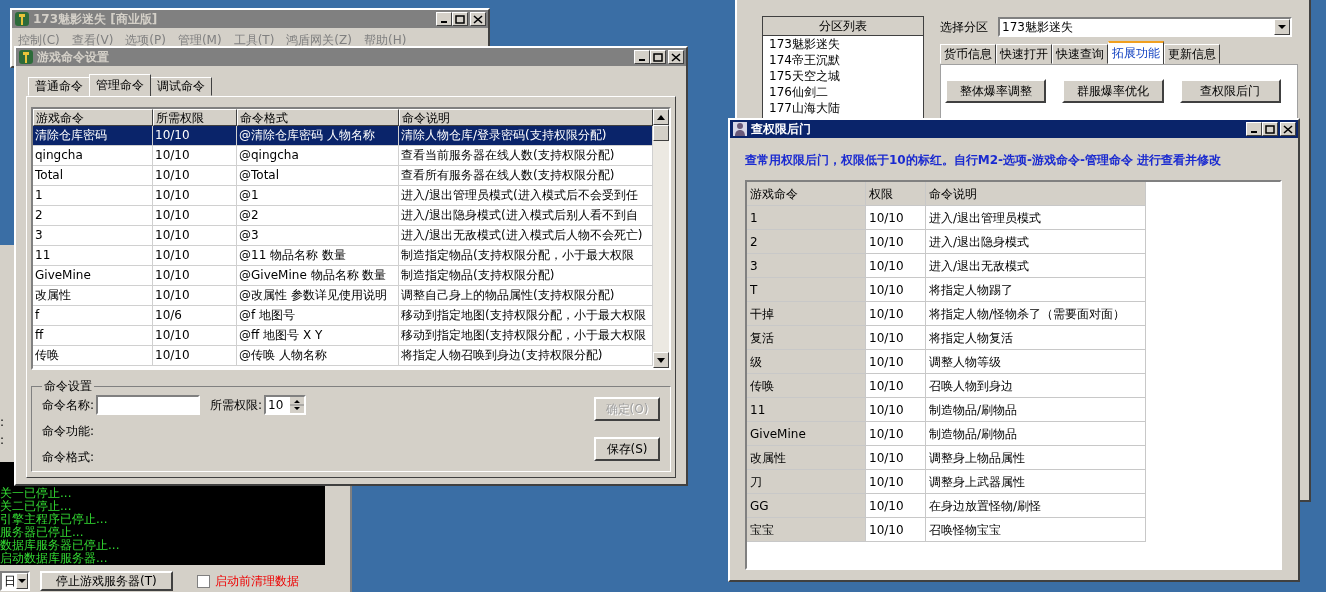 This screenshot has height=592, width=1326. Describe the element at coordinates (148, 405) in the screenshot. I see `command-name-field` at that location.